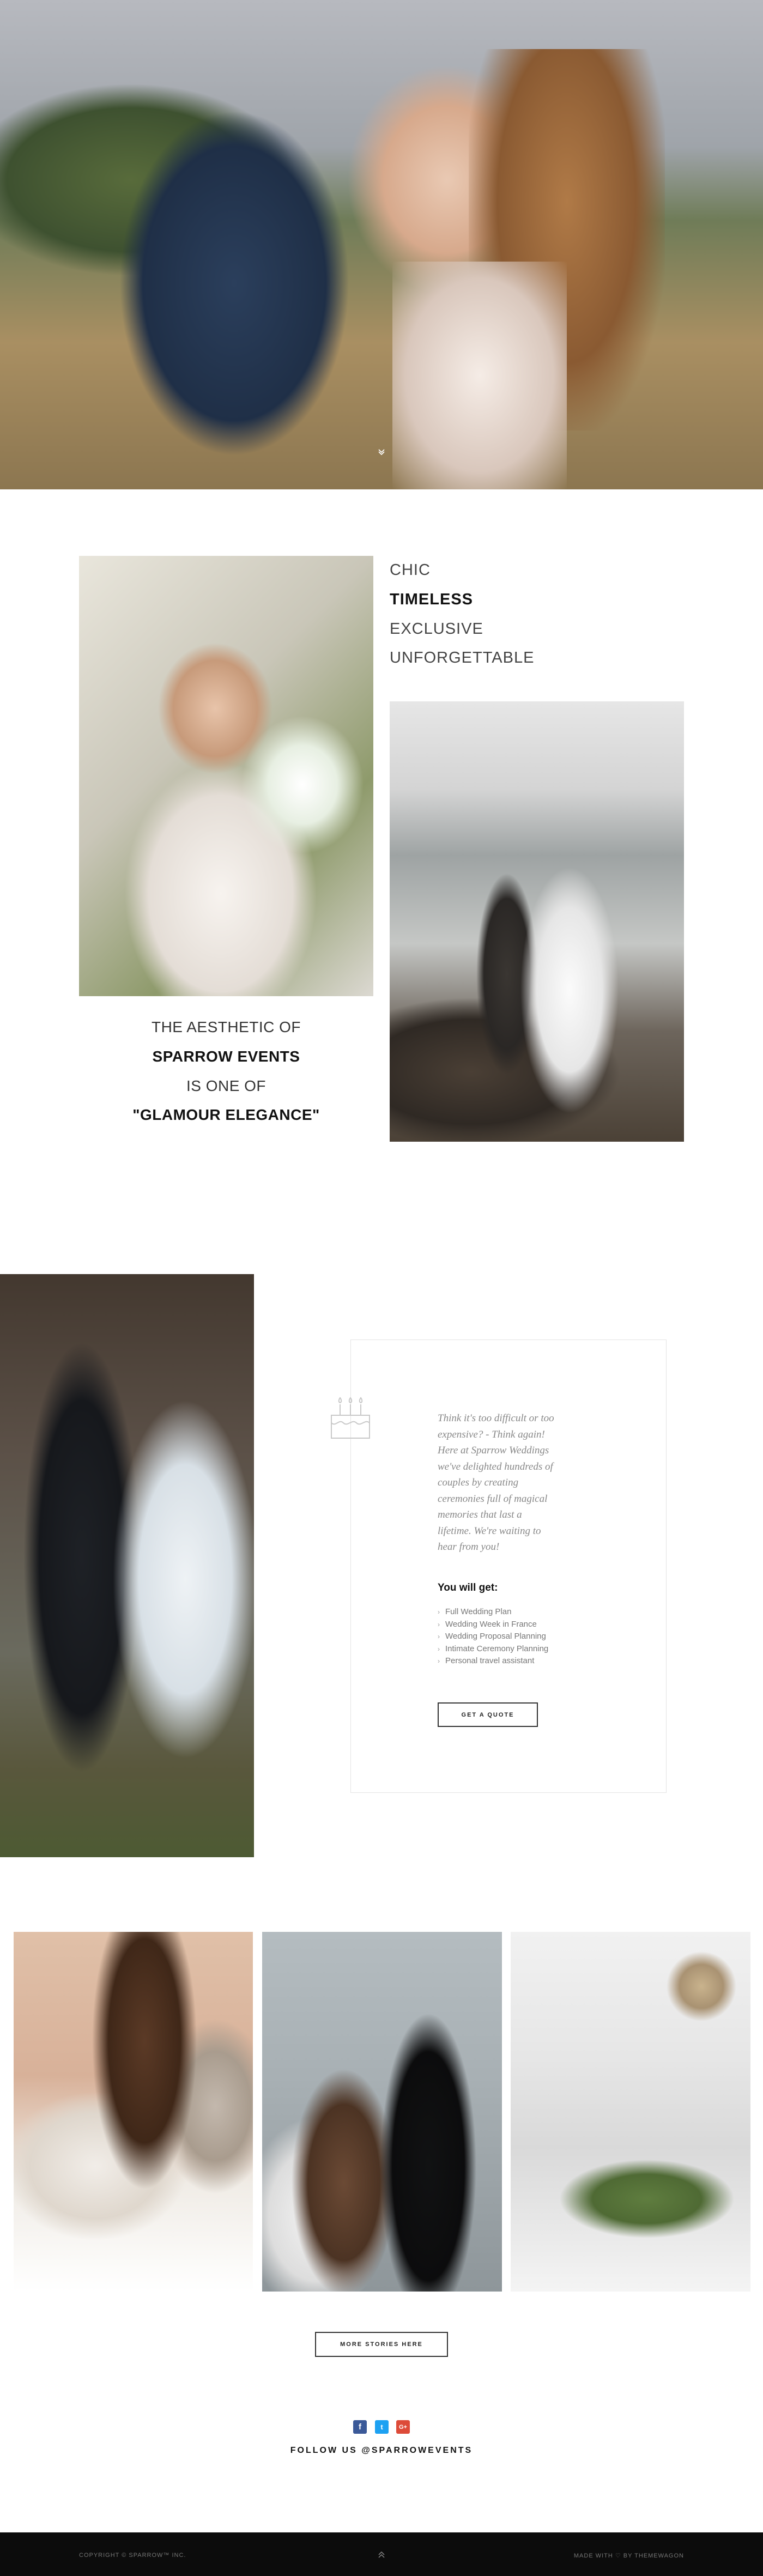 The width and height of the screenshot is (763, 2576). I want to click on birthday-cake-icon, so click(351, 1417).